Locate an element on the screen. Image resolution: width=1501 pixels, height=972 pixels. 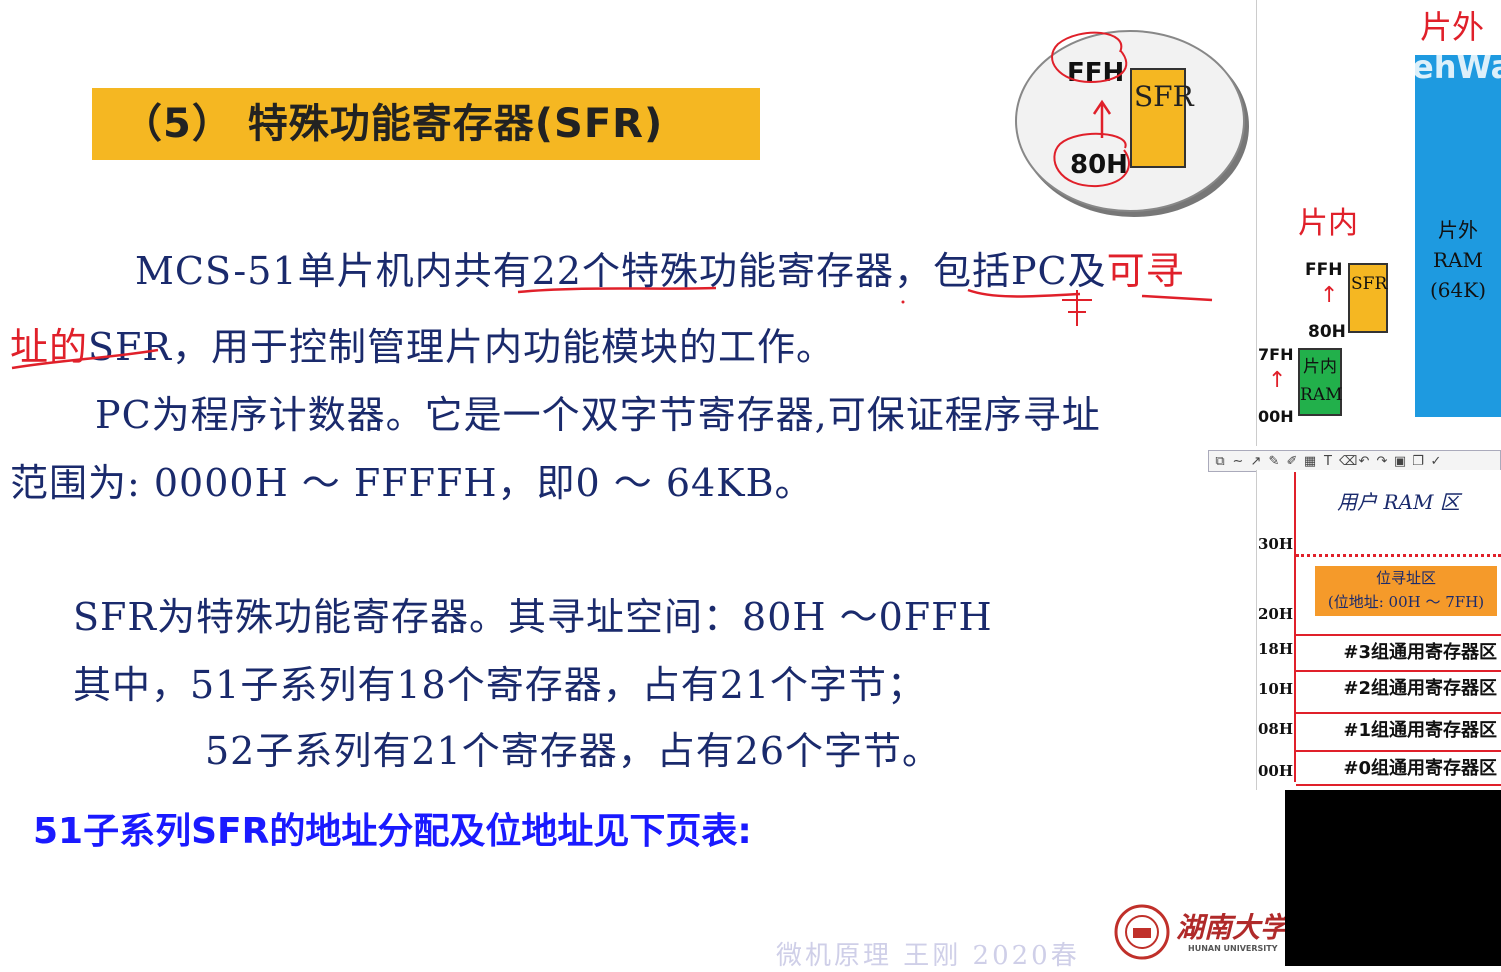
para1-line2: 址的SFR，用于控制管理片内功能模块的工作。 is located at coordinates (422, 343).